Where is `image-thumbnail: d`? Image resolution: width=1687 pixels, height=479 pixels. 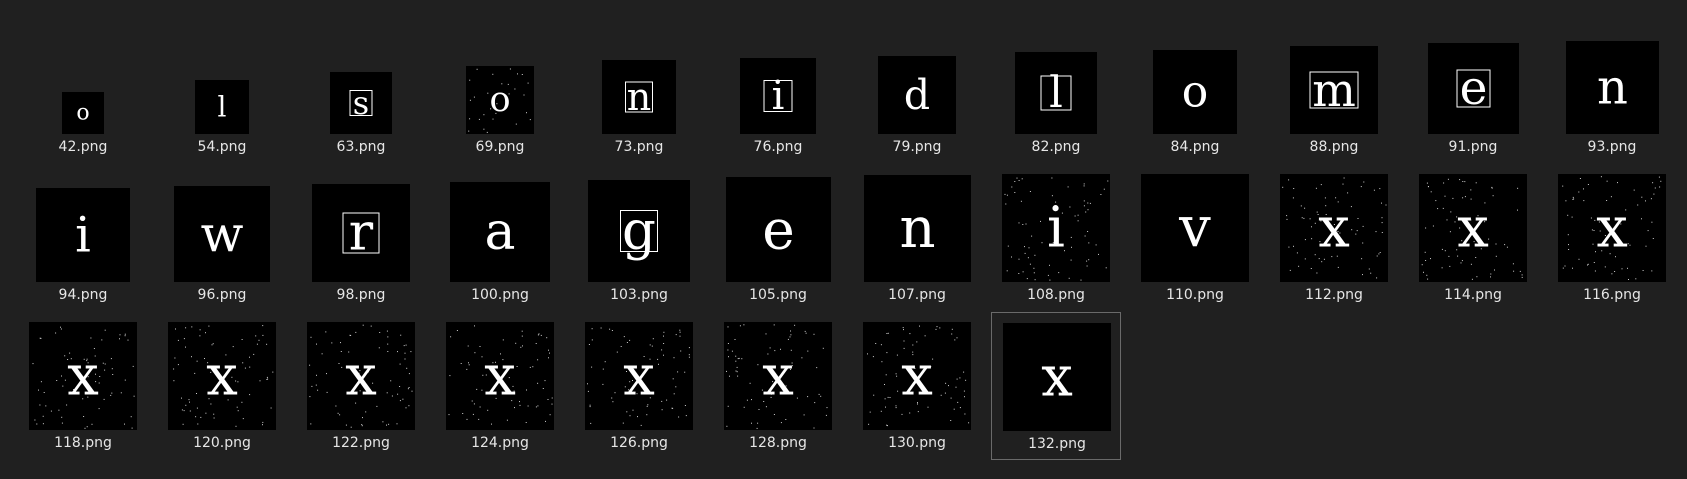 image-thumbnail: d is located at coordinates (917, 95).